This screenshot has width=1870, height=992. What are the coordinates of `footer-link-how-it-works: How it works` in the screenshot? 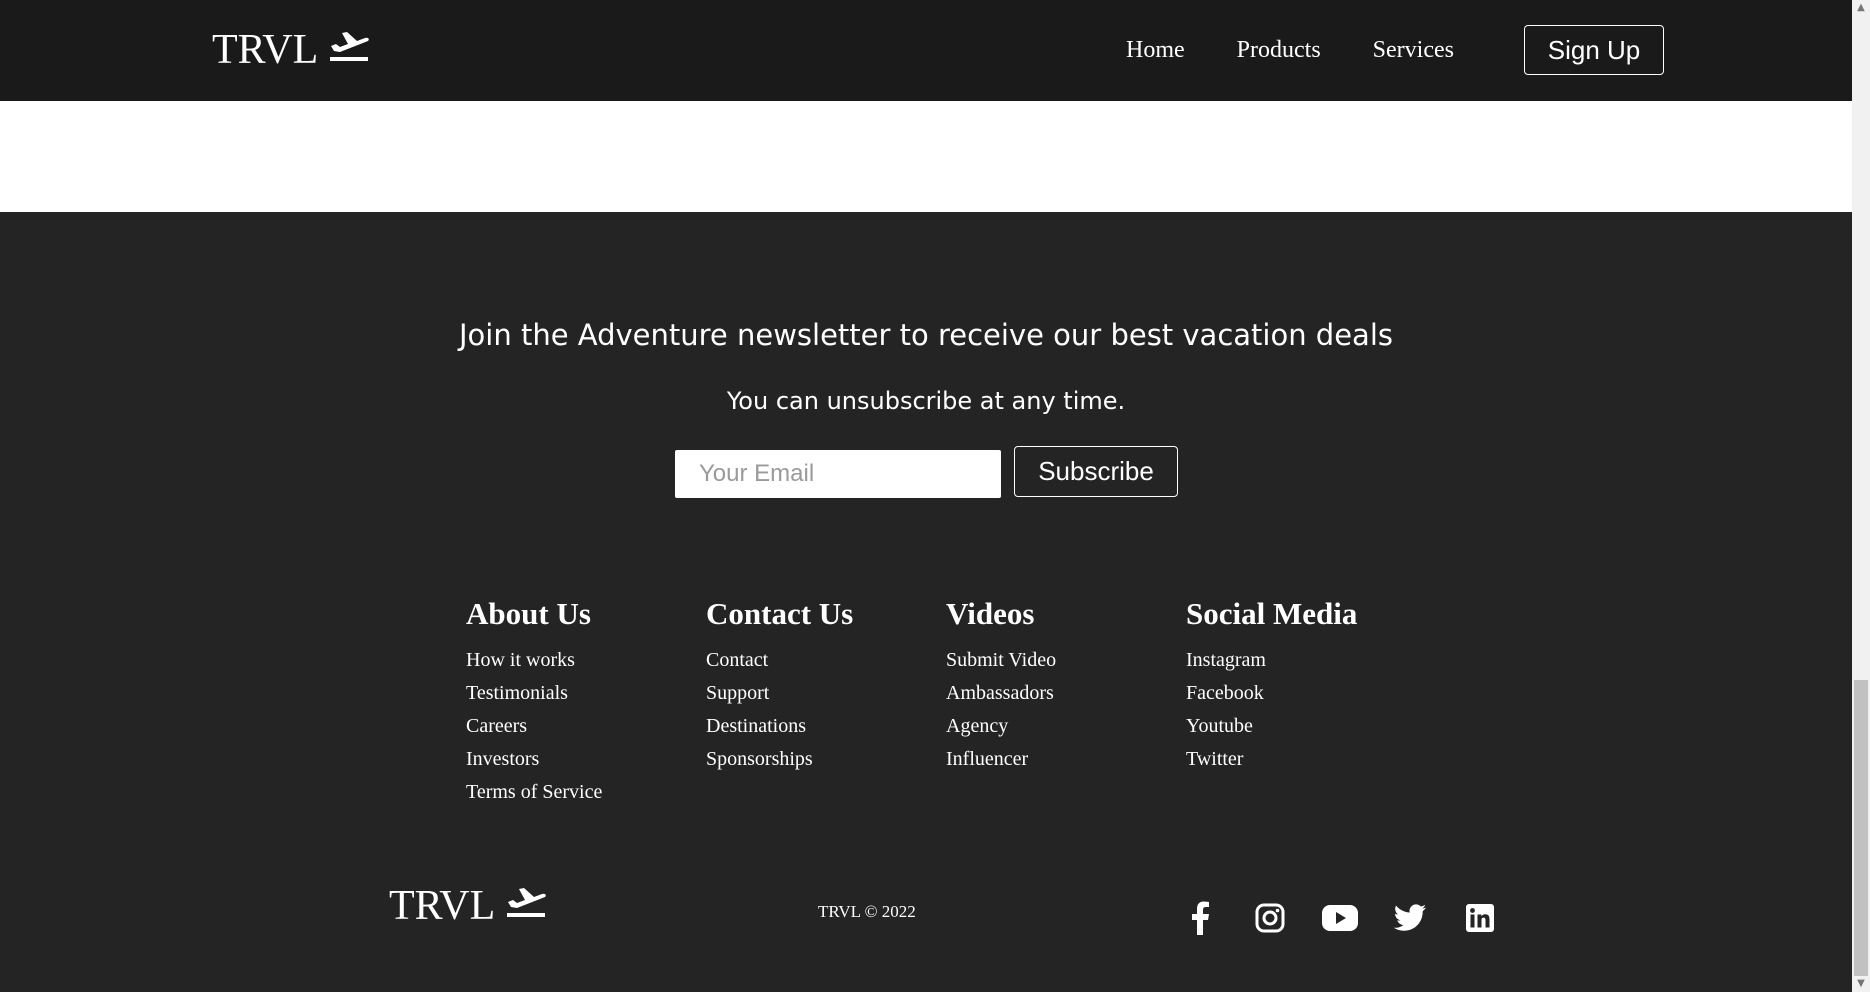 It's located at (534, 660).